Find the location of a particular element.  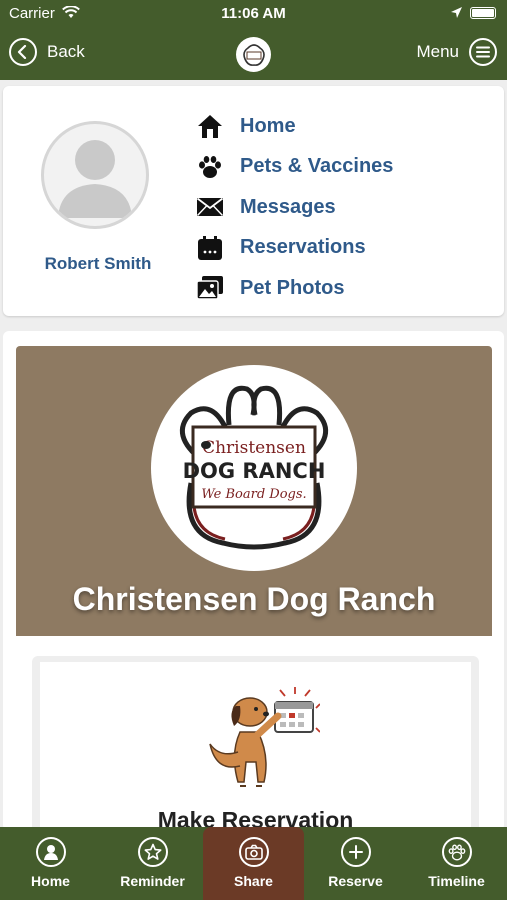

tab-share: Share is located at coordinates (253, 863).